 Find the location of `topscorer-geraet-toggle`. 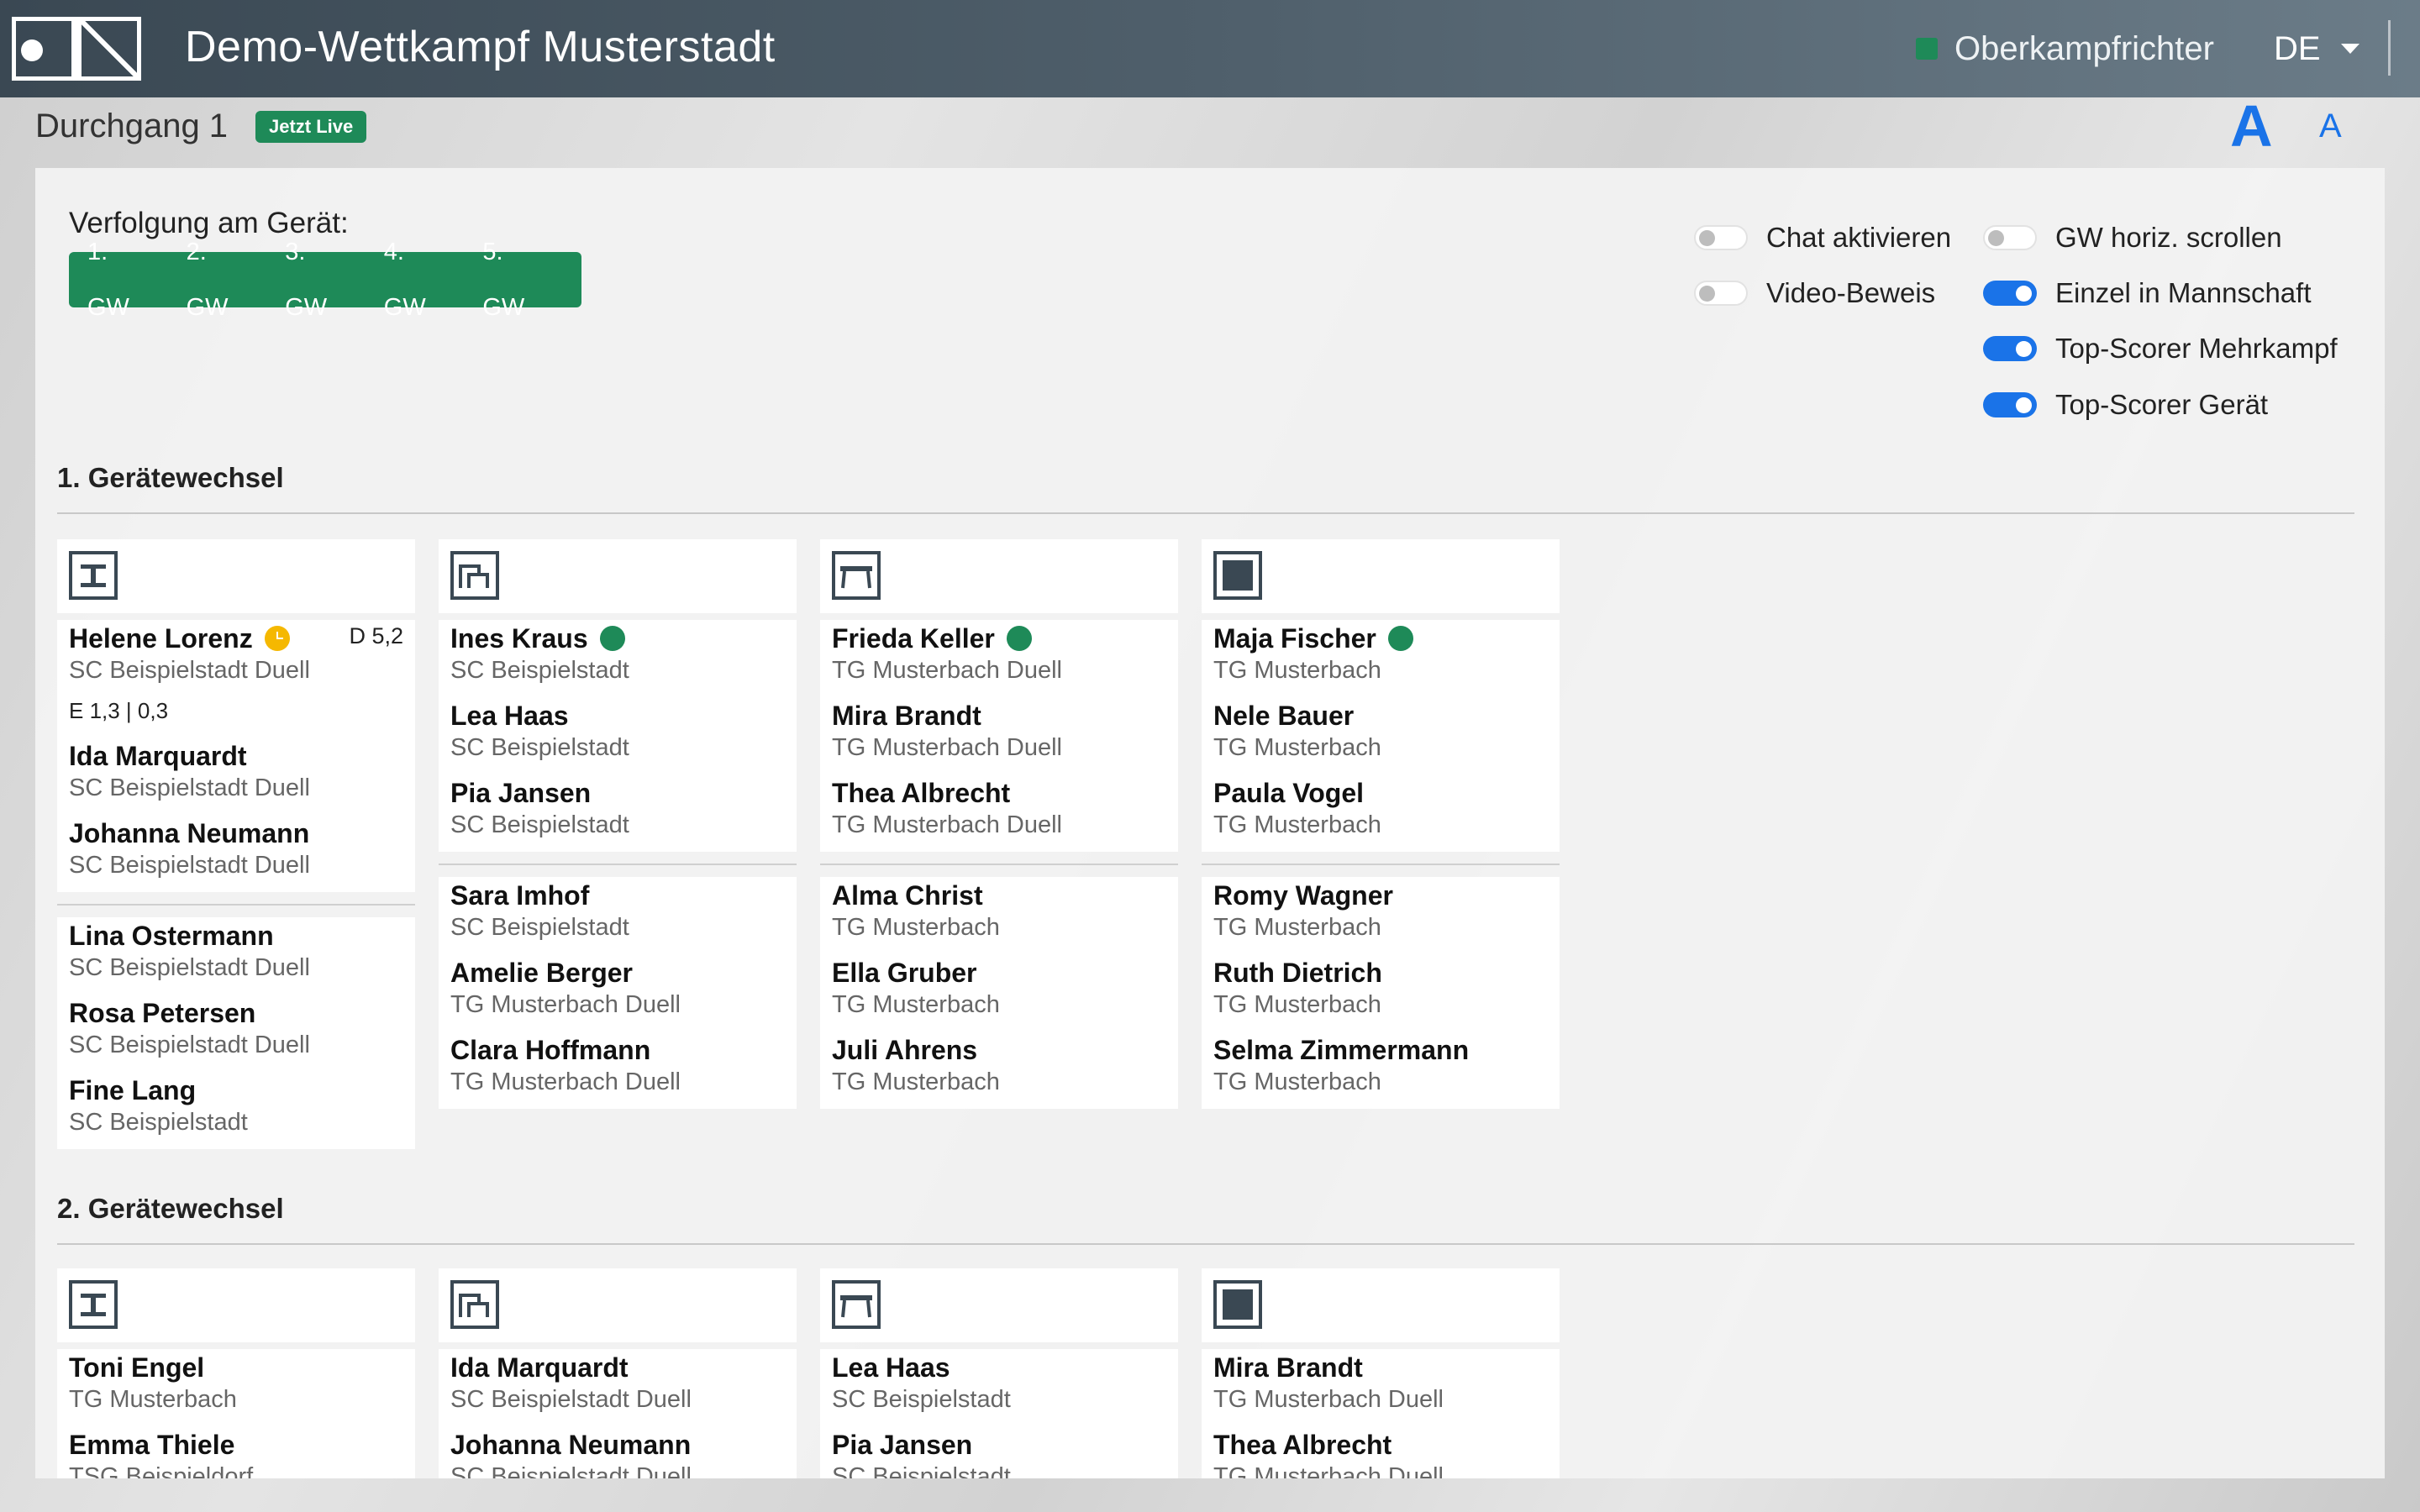

topscorer-geraet-toggle is located at coordinates (2010, 404).